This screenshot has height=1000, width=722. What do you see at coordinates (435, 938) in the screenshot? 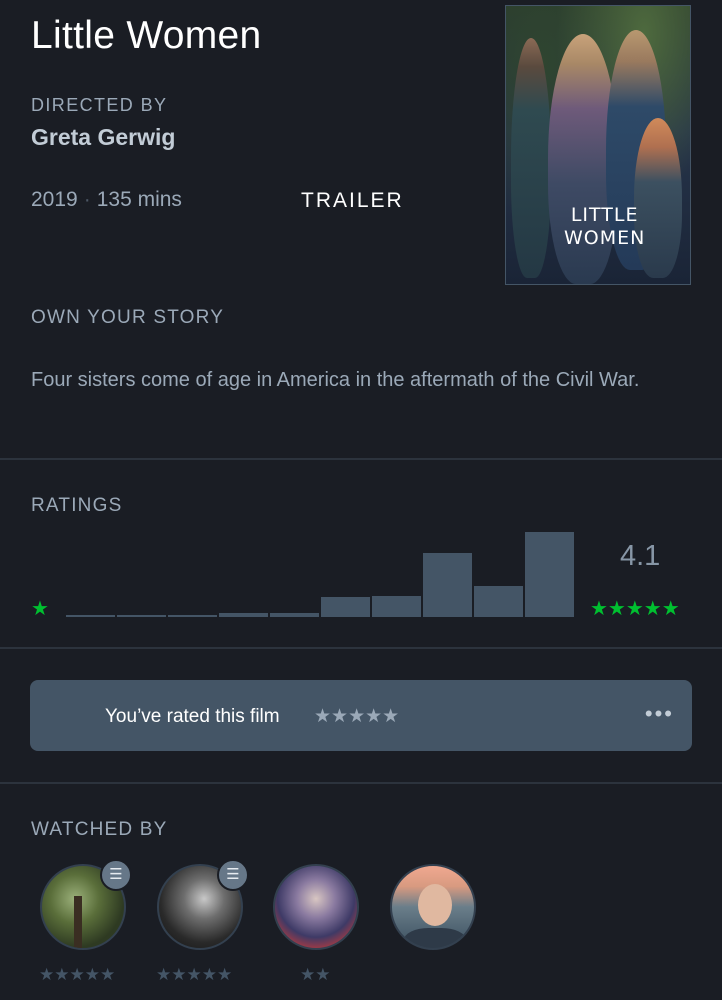
I see `avatar-shirt` at bounding box center [435, 938].